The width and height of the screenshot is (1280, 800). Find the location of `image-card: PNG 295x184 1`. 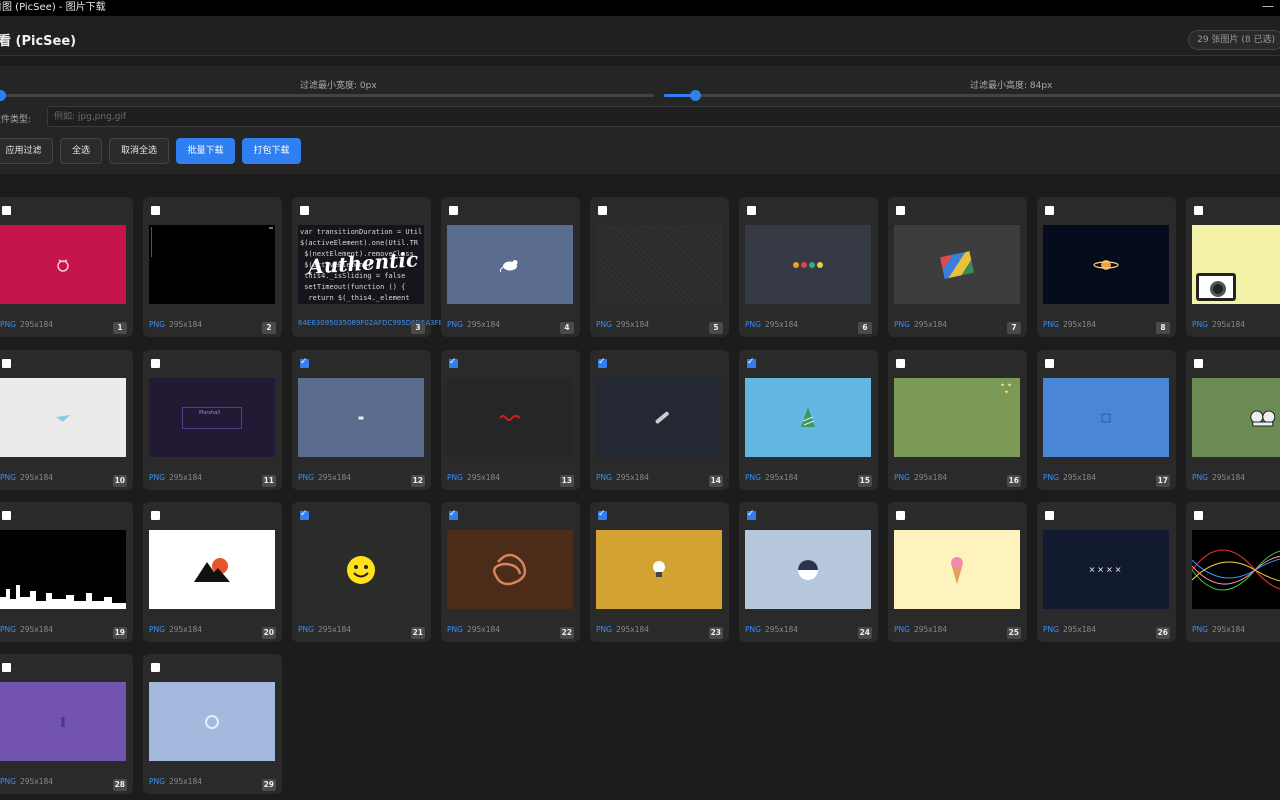

image-card: PNG 295x184 1 is located at coordinates (66, 267).